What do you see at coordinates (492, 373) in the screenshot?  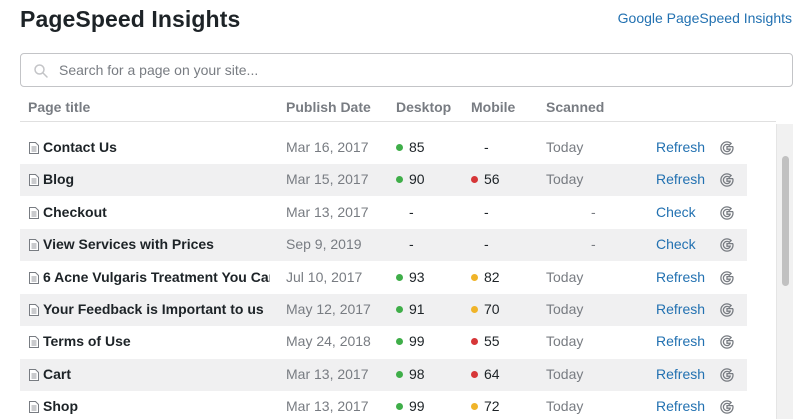 I see `mobile-score-value: 64` at bounding box center [492, 373].